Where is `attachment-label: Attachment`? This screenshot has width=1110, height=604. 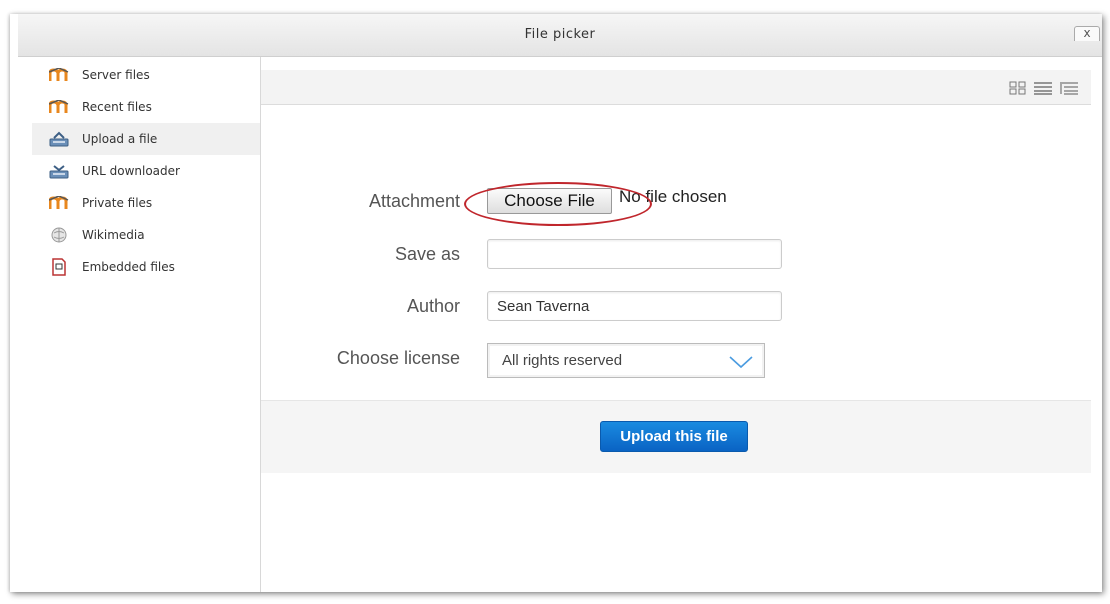
attachment-label: Attachment is located at coordinates (414, 201).